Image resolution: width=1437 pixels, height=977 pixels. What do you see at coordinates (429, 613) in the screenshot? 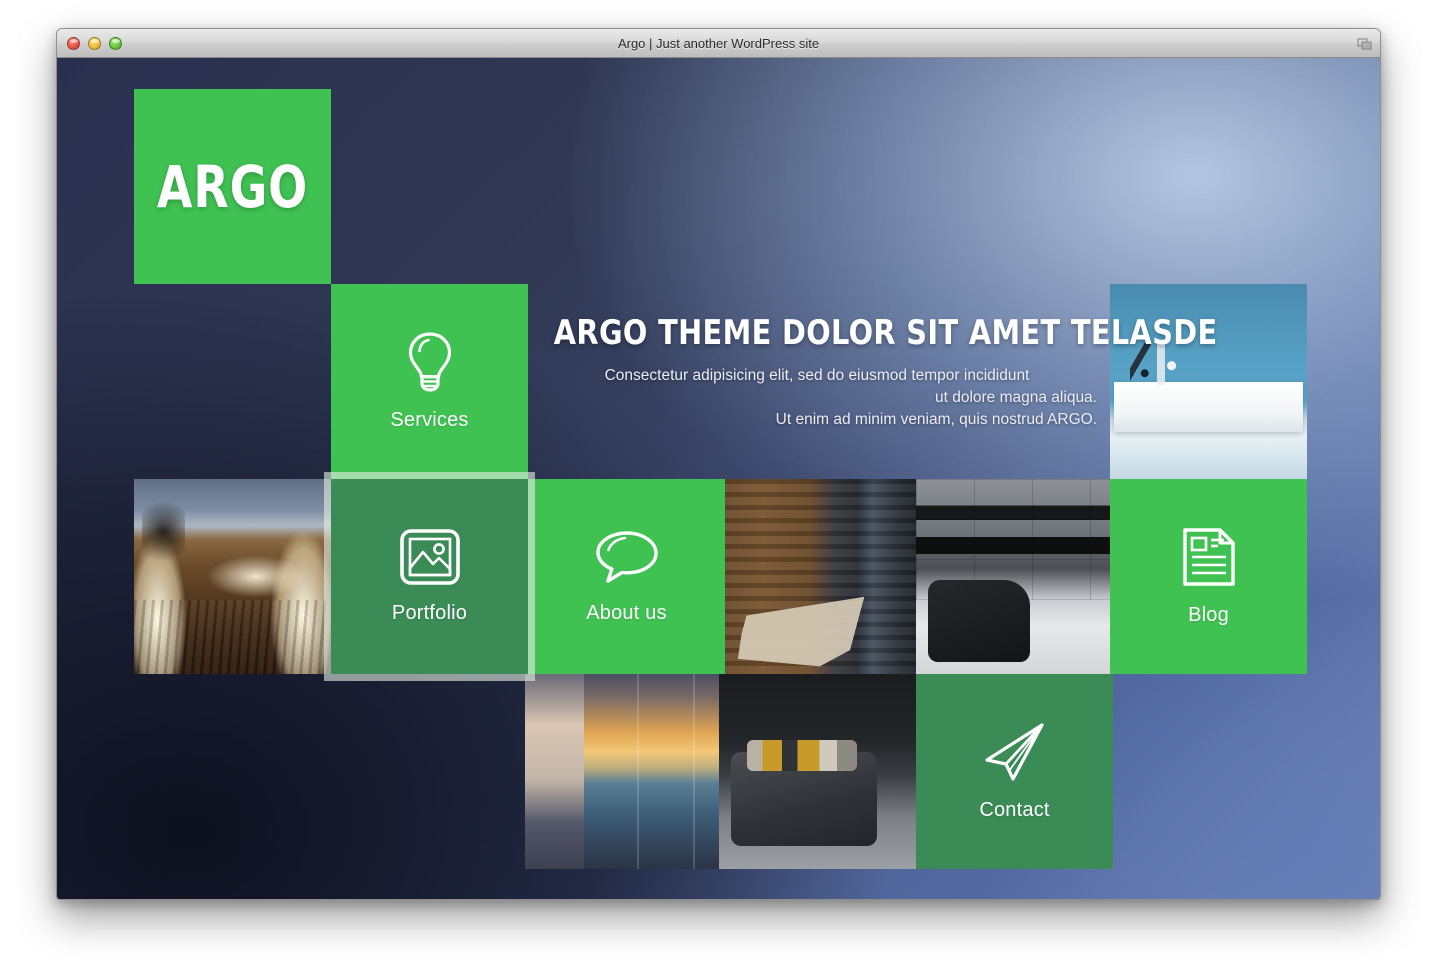
I see `nav-tile-label-portfolio: Portfolio` at bounding box center [429, 613].